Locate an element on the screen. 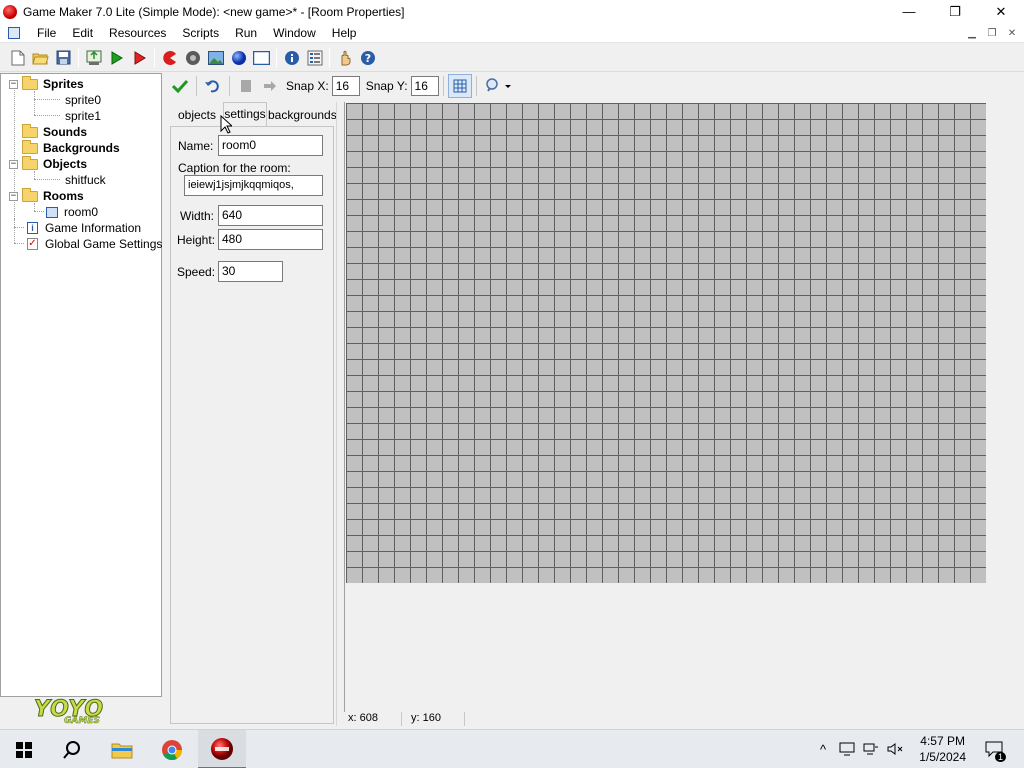 The height and width of the screenshot is (768, 1024). menu-run: Run is located at coordinates (246, 33).